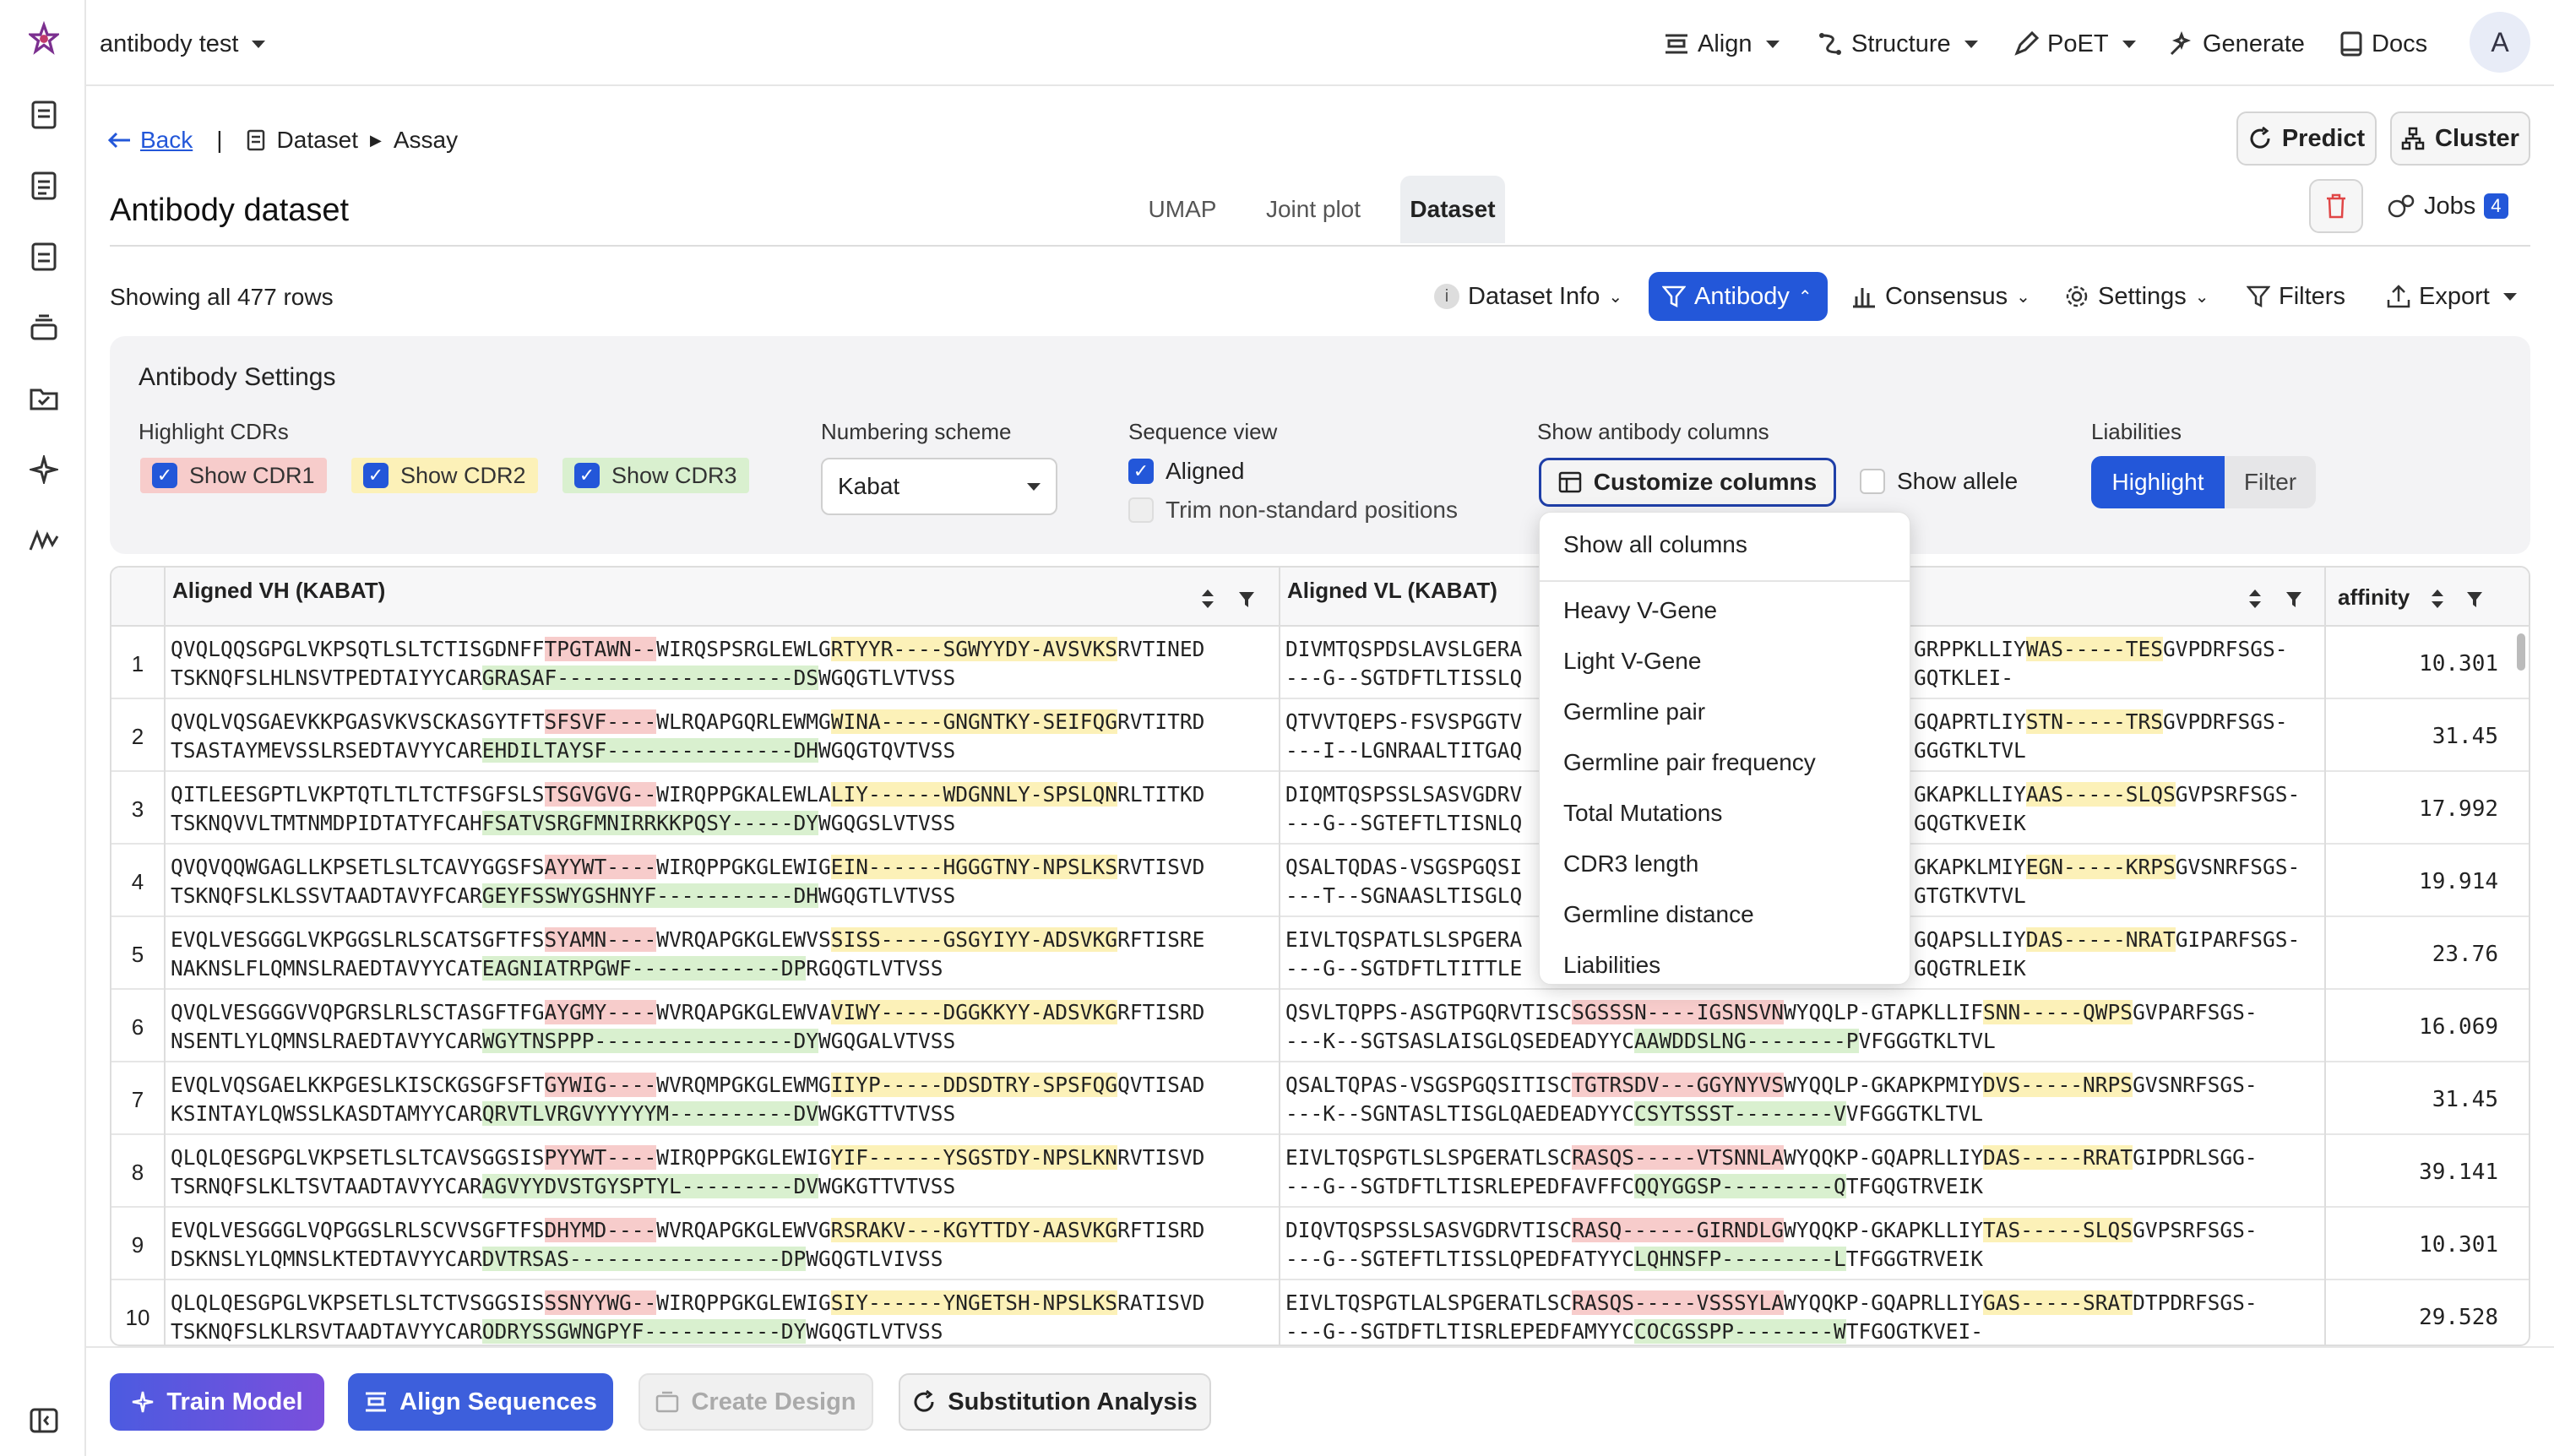 Image resolution: width=2554 pixels, height=1456 pixels. What do you see at coordinates (1293, 510) in the screenshot?
I see `trim-checkbox: Trim non-standard positions` at bounding box center [1293, 510].